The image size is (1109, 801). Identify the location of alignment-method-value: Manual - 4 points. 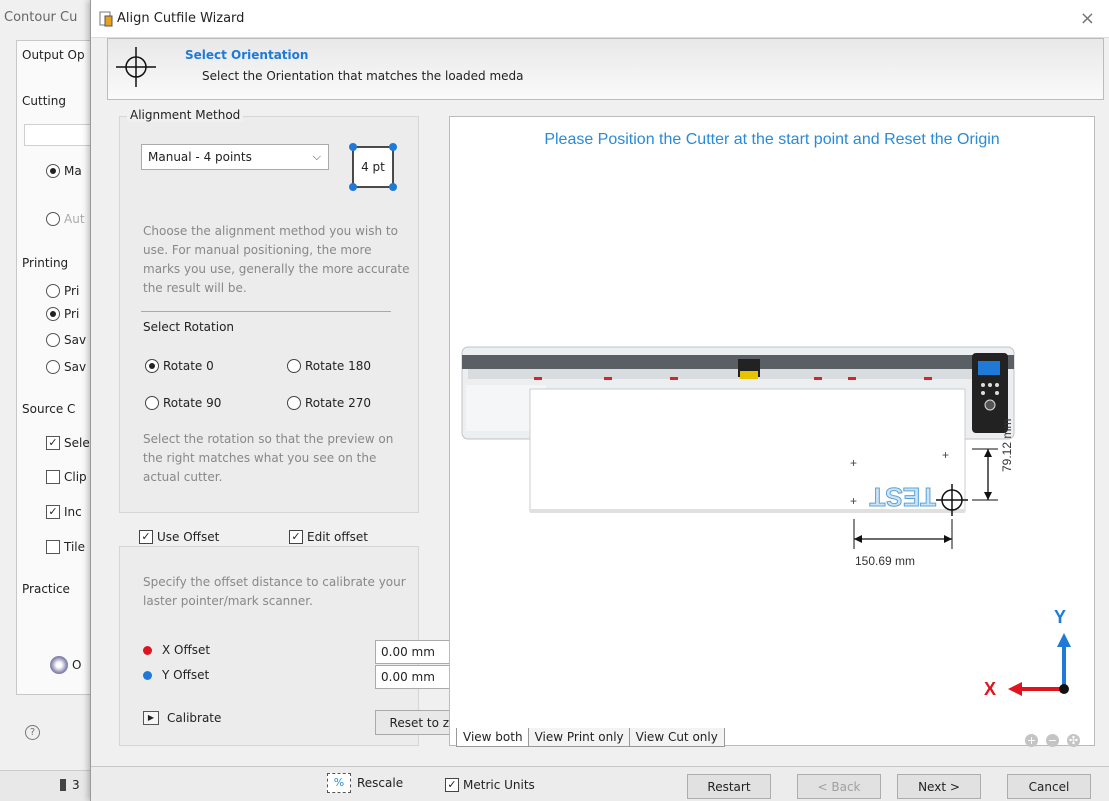
(200, 157).